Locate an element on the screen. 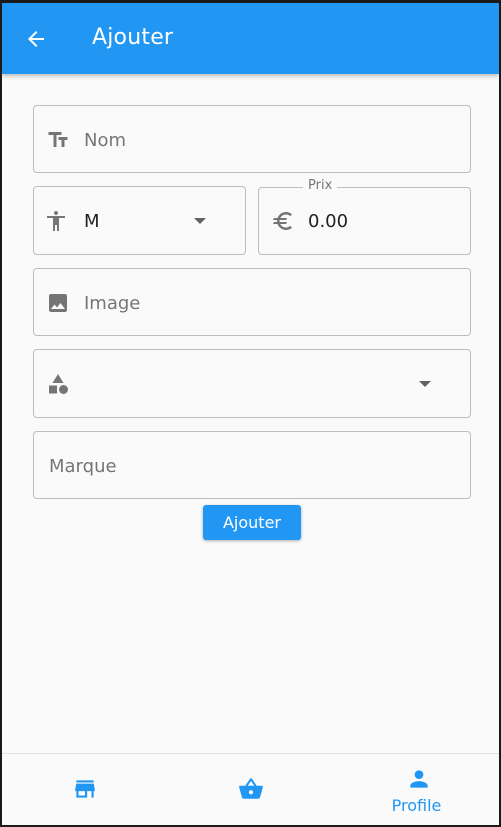  person-icon is located at coordinates (419, 779).